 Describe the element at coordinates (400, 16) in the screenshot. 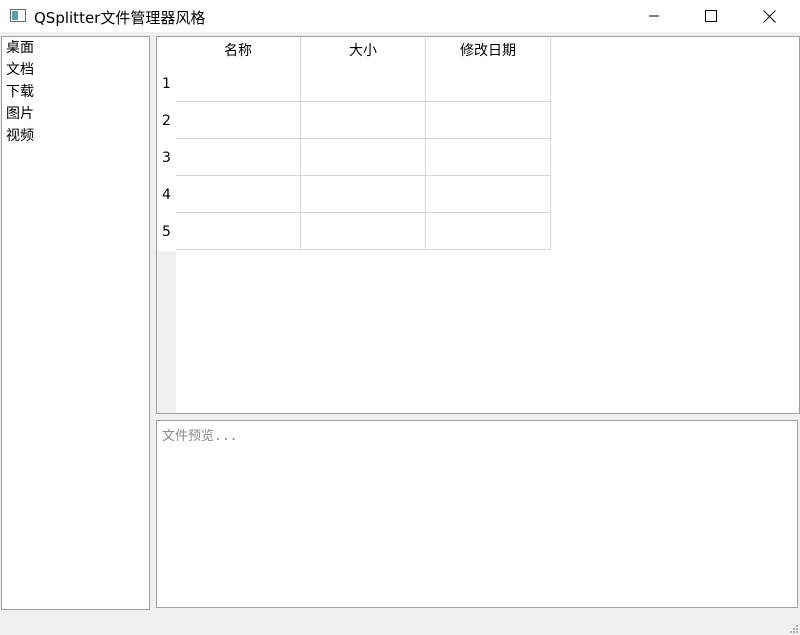

I see `title-bar: QSplitter文件管理器风格` at that location.